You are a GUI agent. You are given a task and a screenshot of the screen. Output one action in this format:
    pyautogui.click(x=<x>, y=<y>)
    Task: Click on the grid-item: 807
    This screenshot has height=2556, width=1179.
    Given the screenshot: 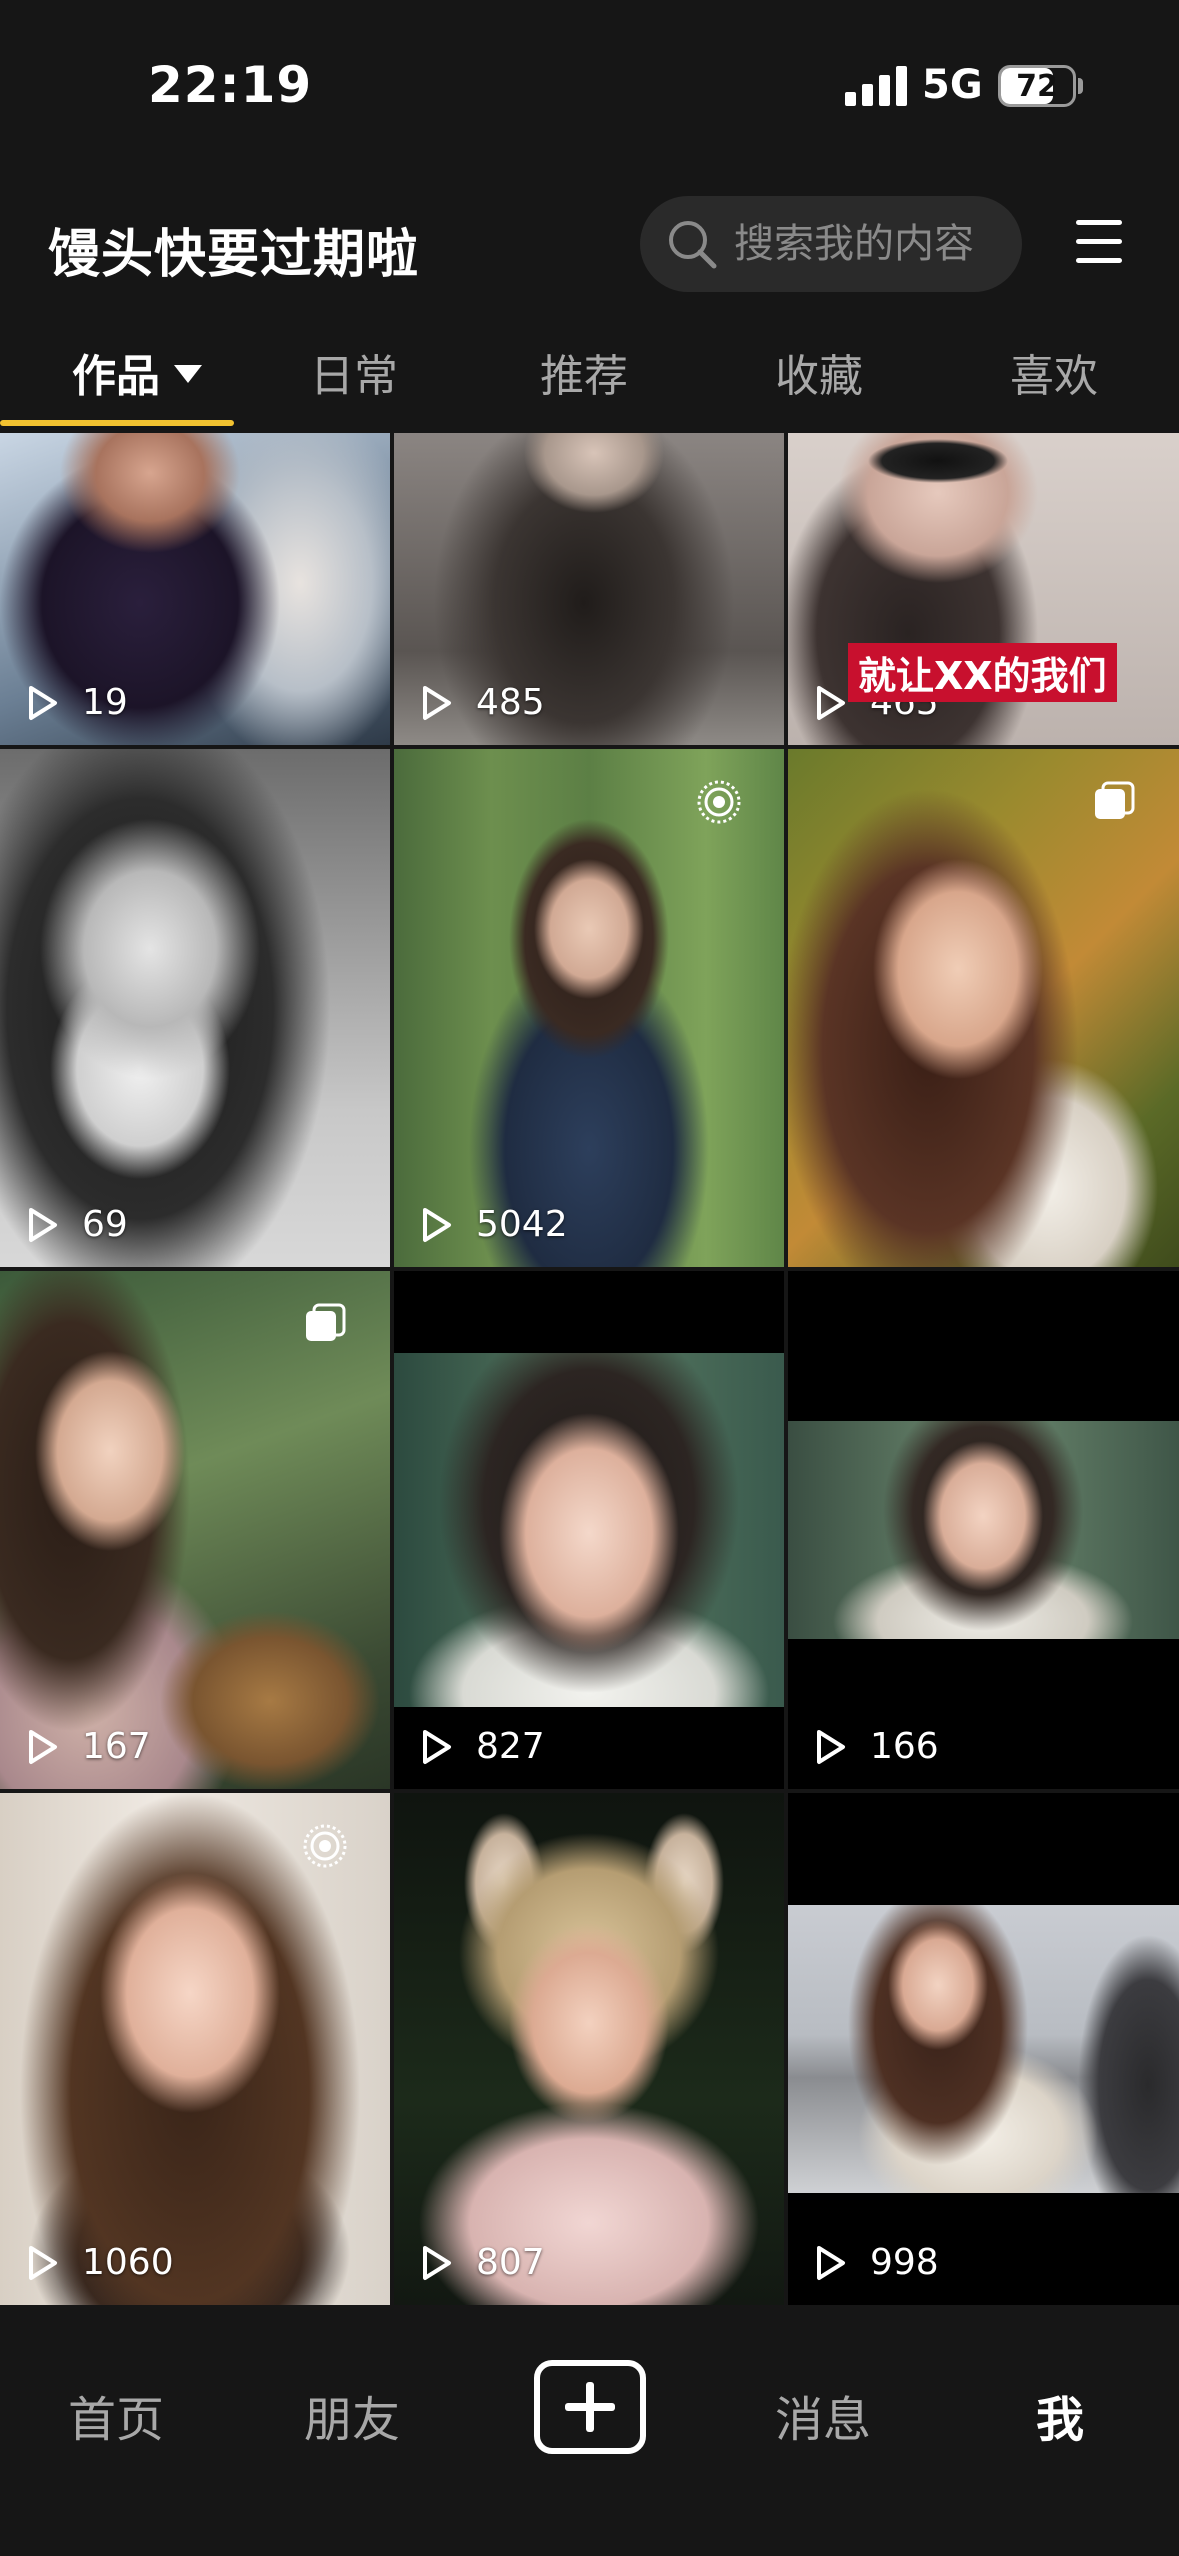 What is the action you would take?
    pyautogui.click(x=589, y=2049)
    